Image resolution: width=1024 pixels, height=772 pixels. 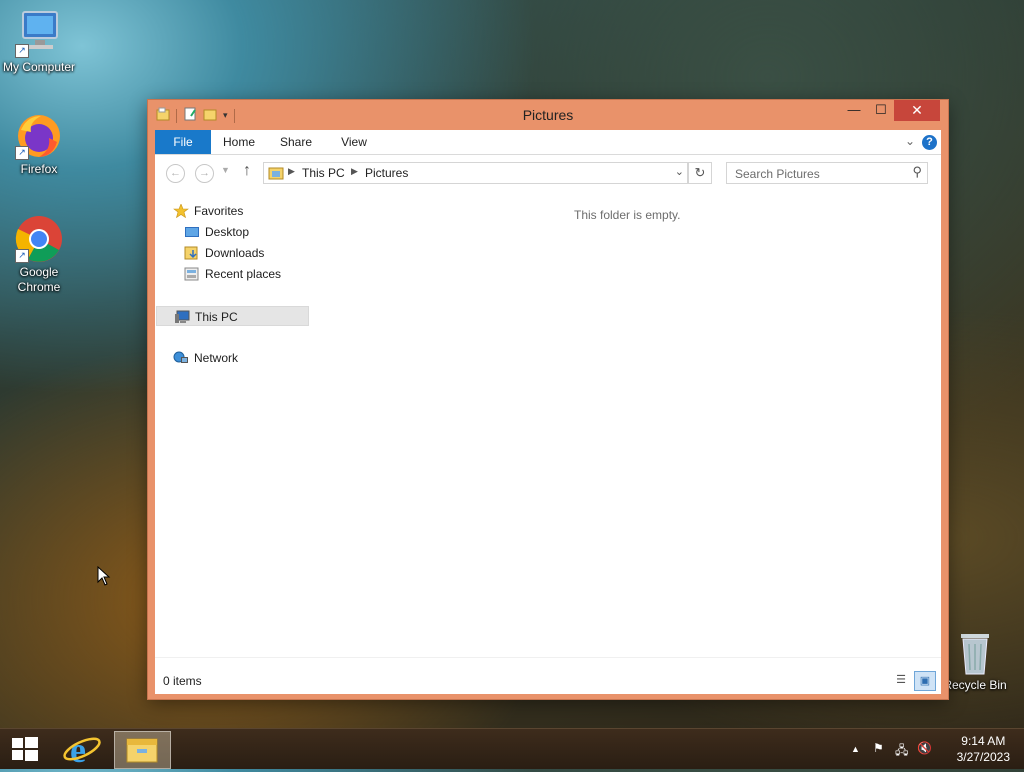 I want to click on nav-downloads-label: Downloads, so click(x=235, y=253).